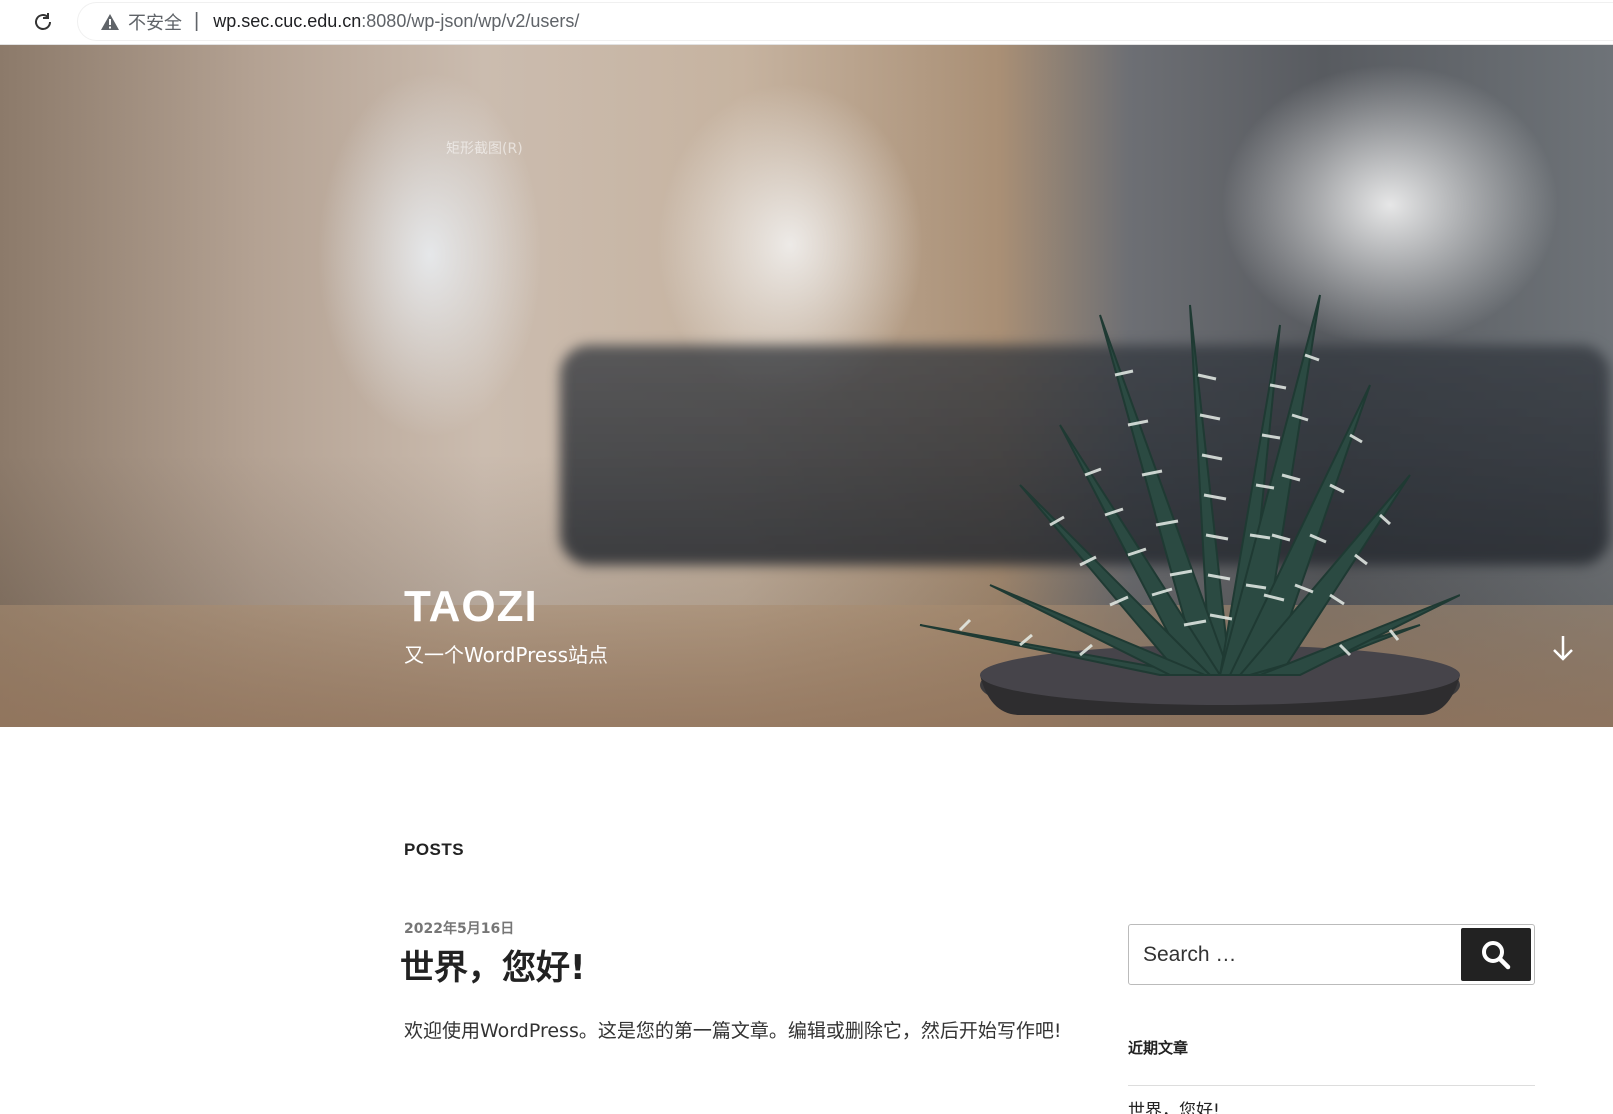  I want to click on search-icon, so click(1496, 954).